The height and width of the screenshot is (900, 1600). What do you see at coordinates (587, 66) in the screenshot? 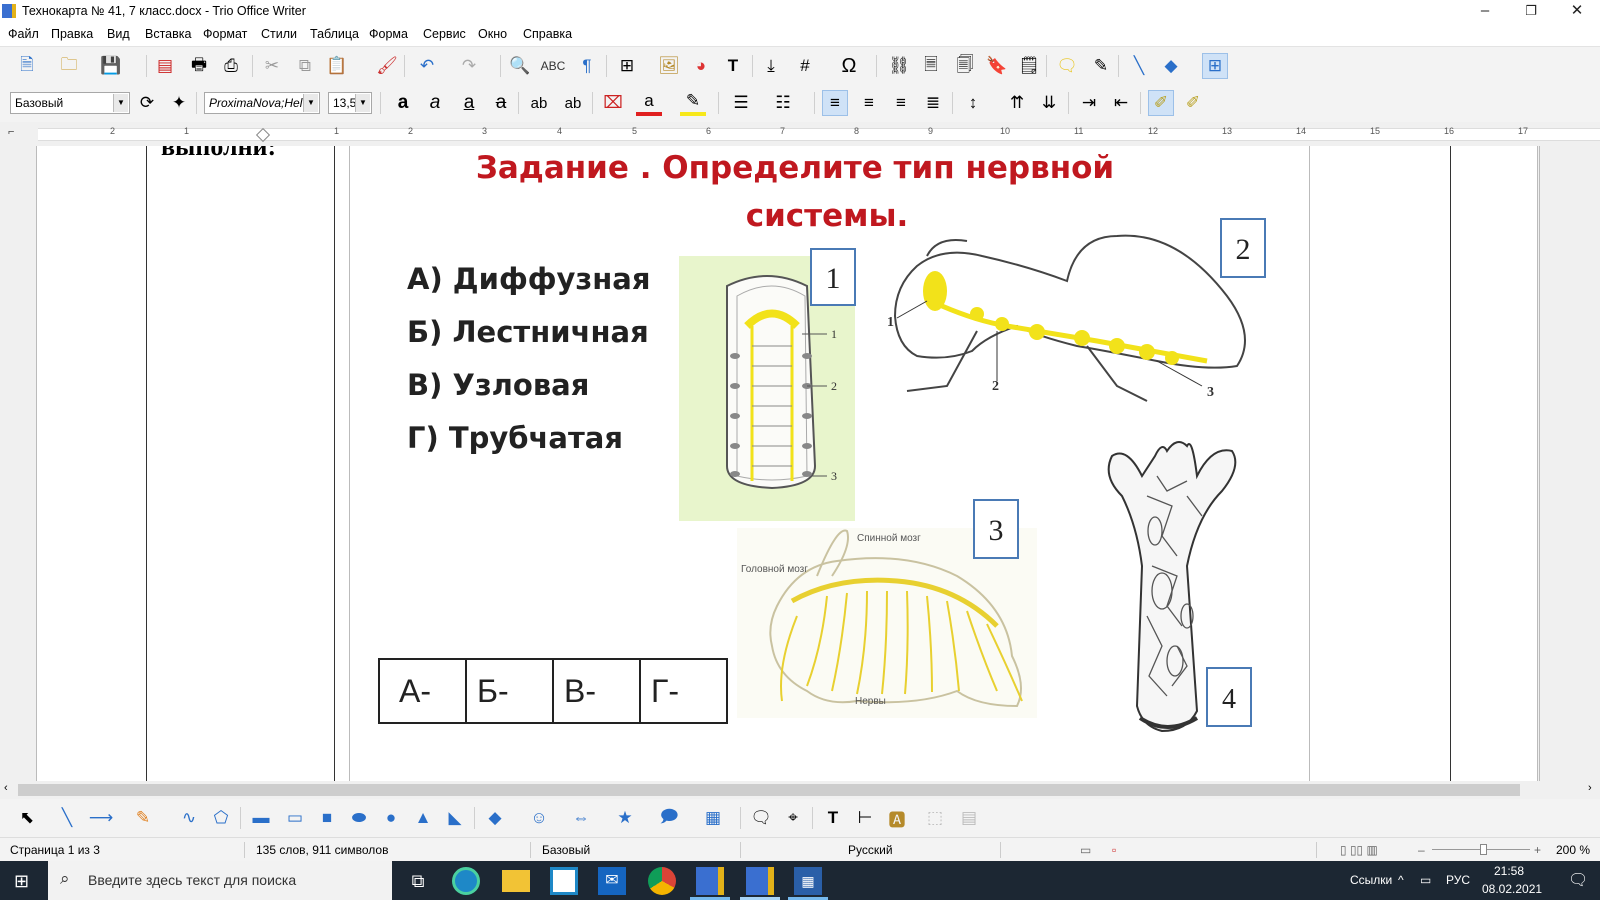
I see `formatting-marks-icon: ¶` at bounding box center [587, 66].